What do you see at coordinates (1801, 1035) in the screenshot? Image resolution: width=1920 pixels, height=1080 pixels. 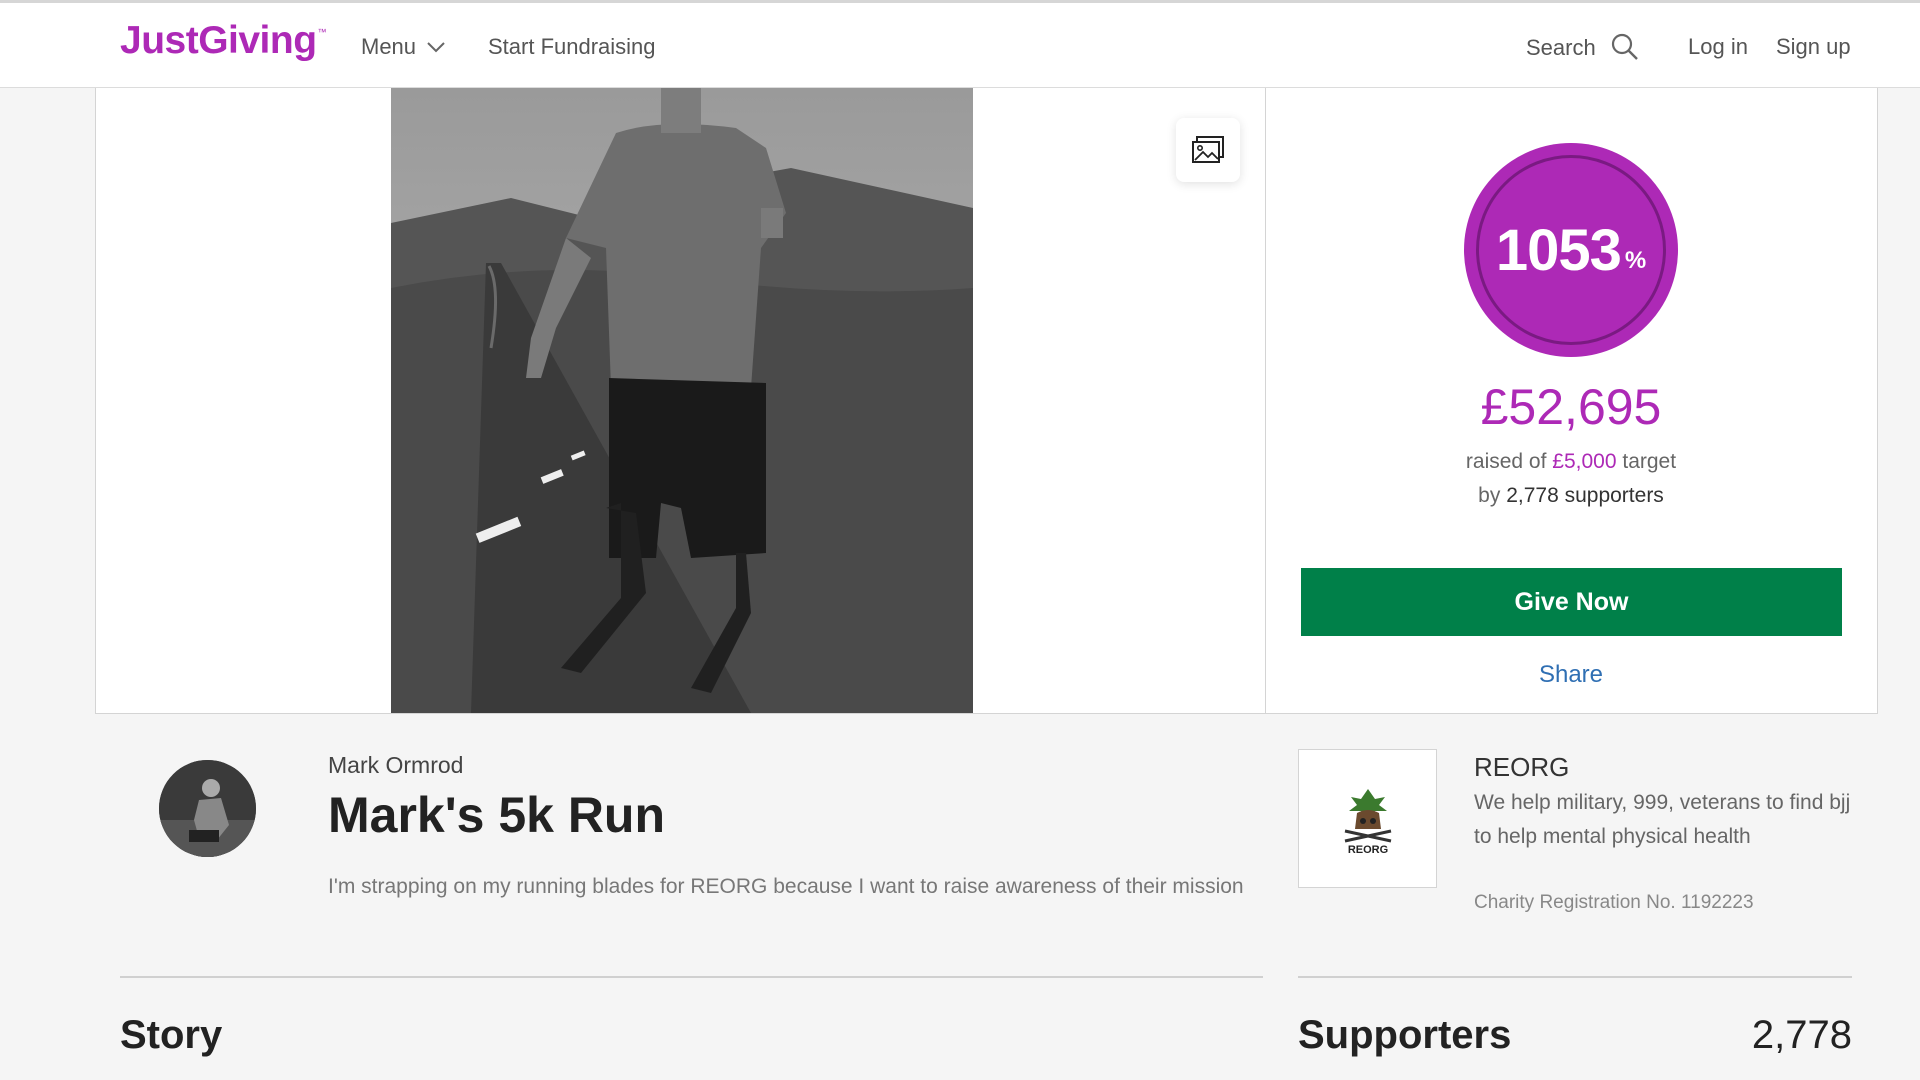 I see `supporters-total: 2,778` at bounding box center [1801, 1035].